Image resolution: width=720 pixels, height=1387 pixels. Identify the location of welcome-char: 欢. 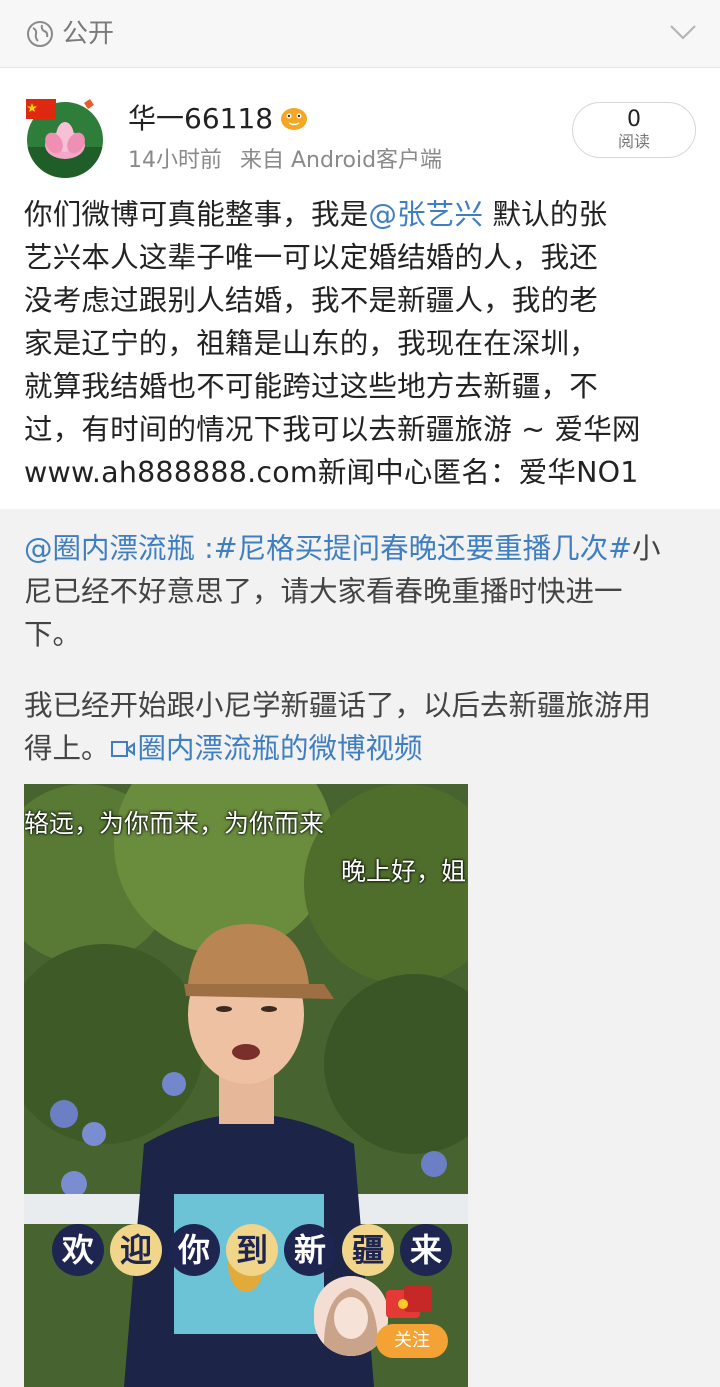
(78, 1250).